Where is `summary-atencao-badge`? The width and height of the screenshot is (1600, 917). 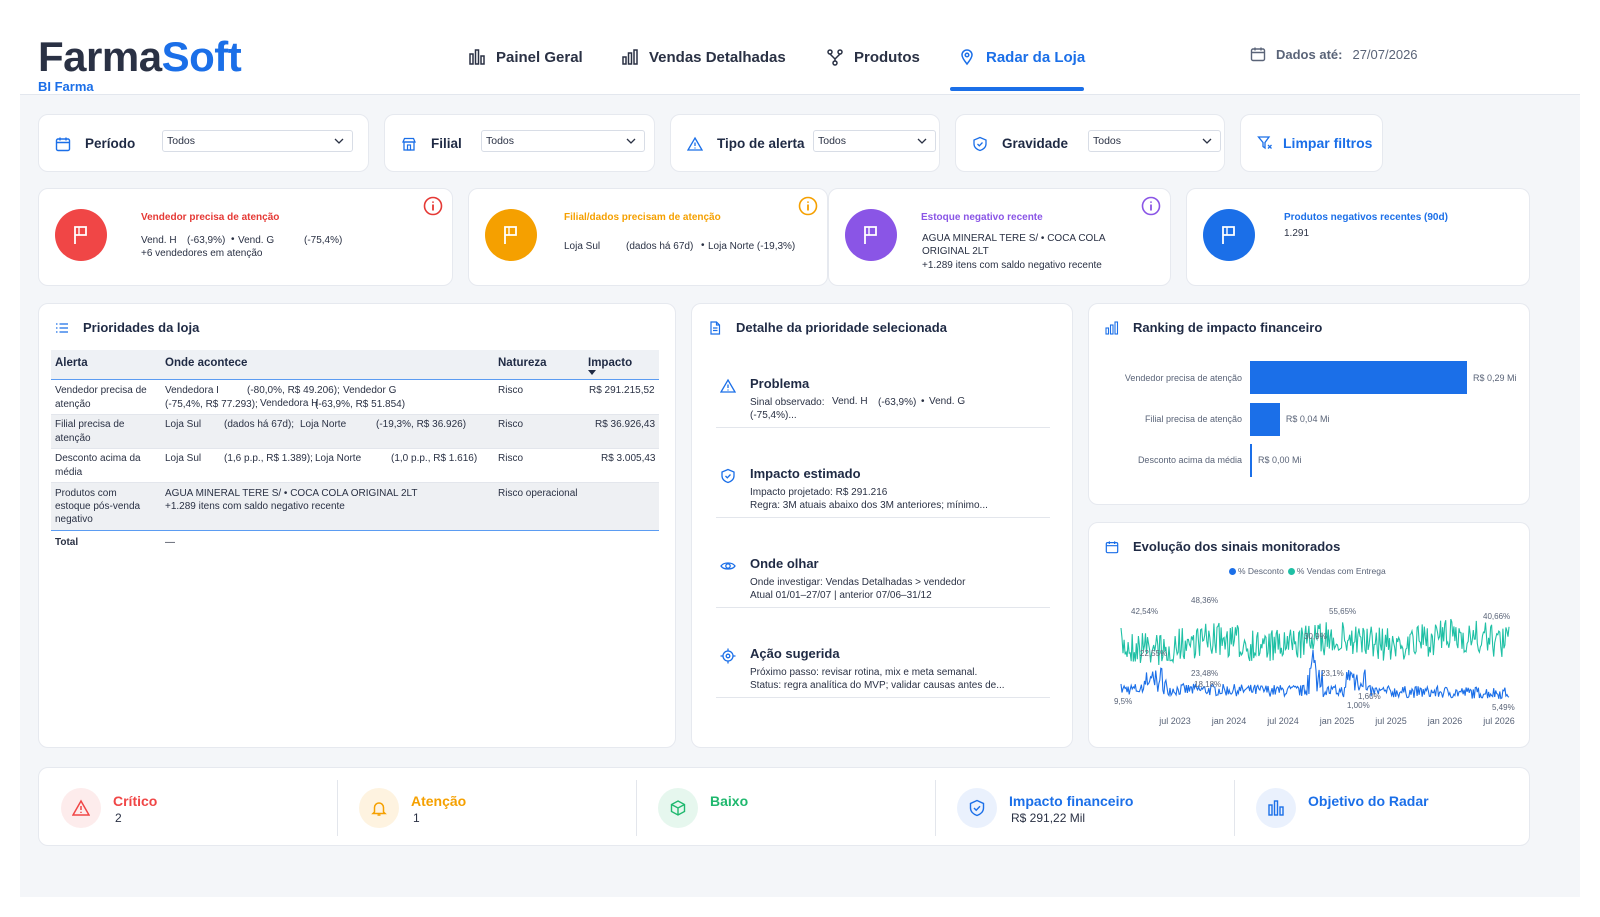
summary-atencao-badge is located at coordinates (379, 808).